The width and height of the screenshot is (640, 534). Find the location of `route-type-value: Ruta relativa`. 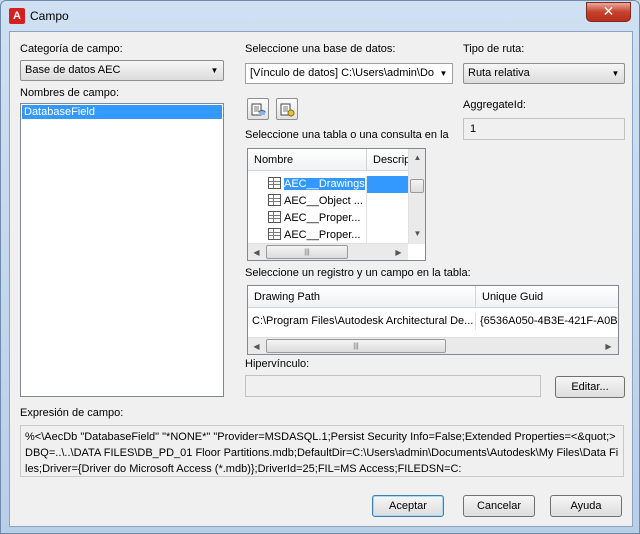

route-type-value: Ruta relativa is located at coordinates (499, 73).